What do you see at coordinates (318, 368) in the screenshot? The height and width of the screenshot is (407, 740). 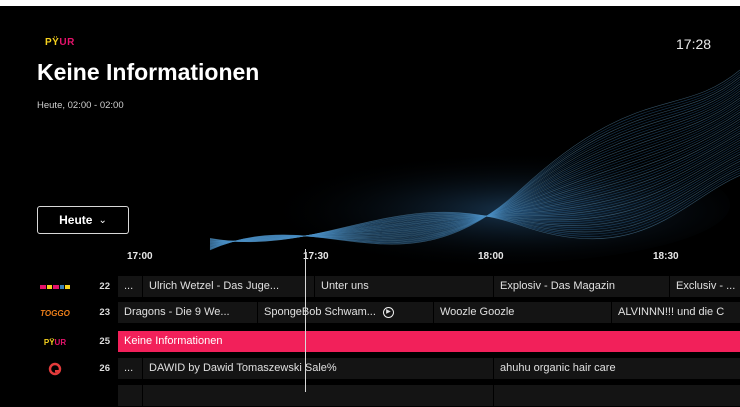 I see `program-cell: DAWID by Dawid Tomaszewski Sale%` at bounding box center [318, 368].